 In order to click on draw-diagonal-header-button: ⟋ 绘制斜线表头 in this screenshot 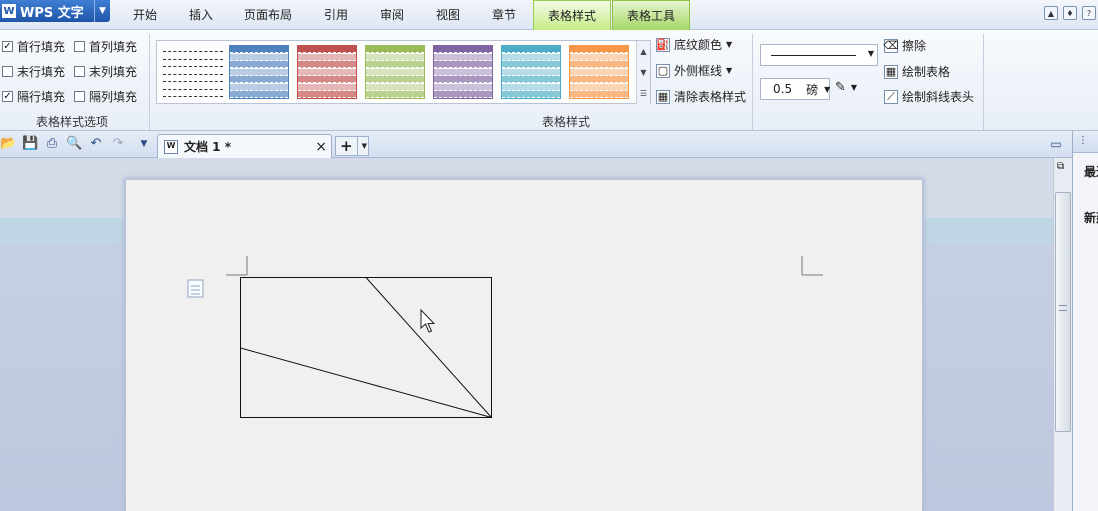, I will do `click(929, 96)`.